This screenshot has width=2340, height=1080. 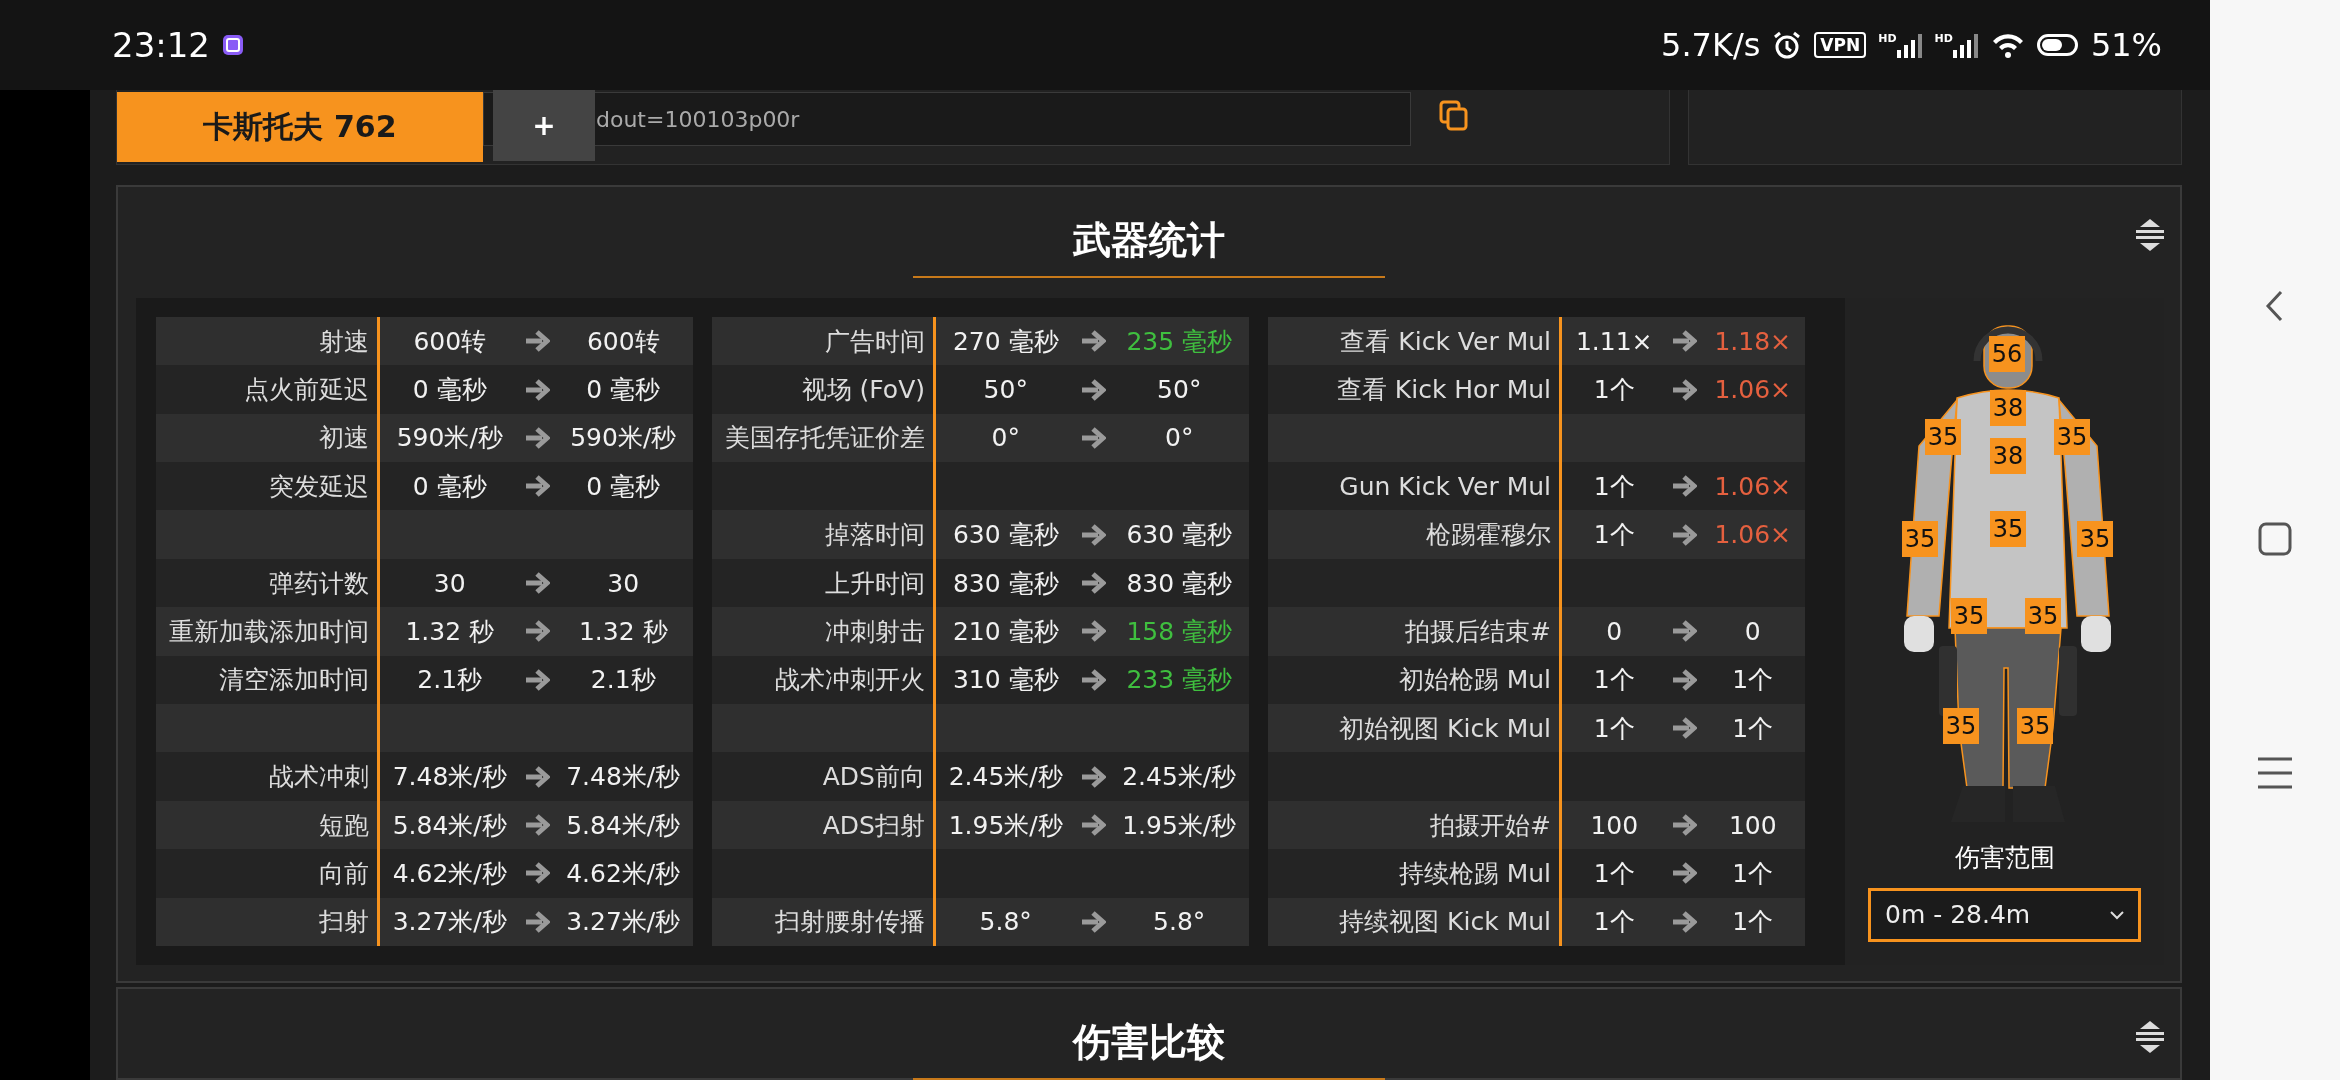 What do you see at coordinates (1614, 631) in the screenshot?
I see `stat-value: 0` at bounding box center [1614, 631].